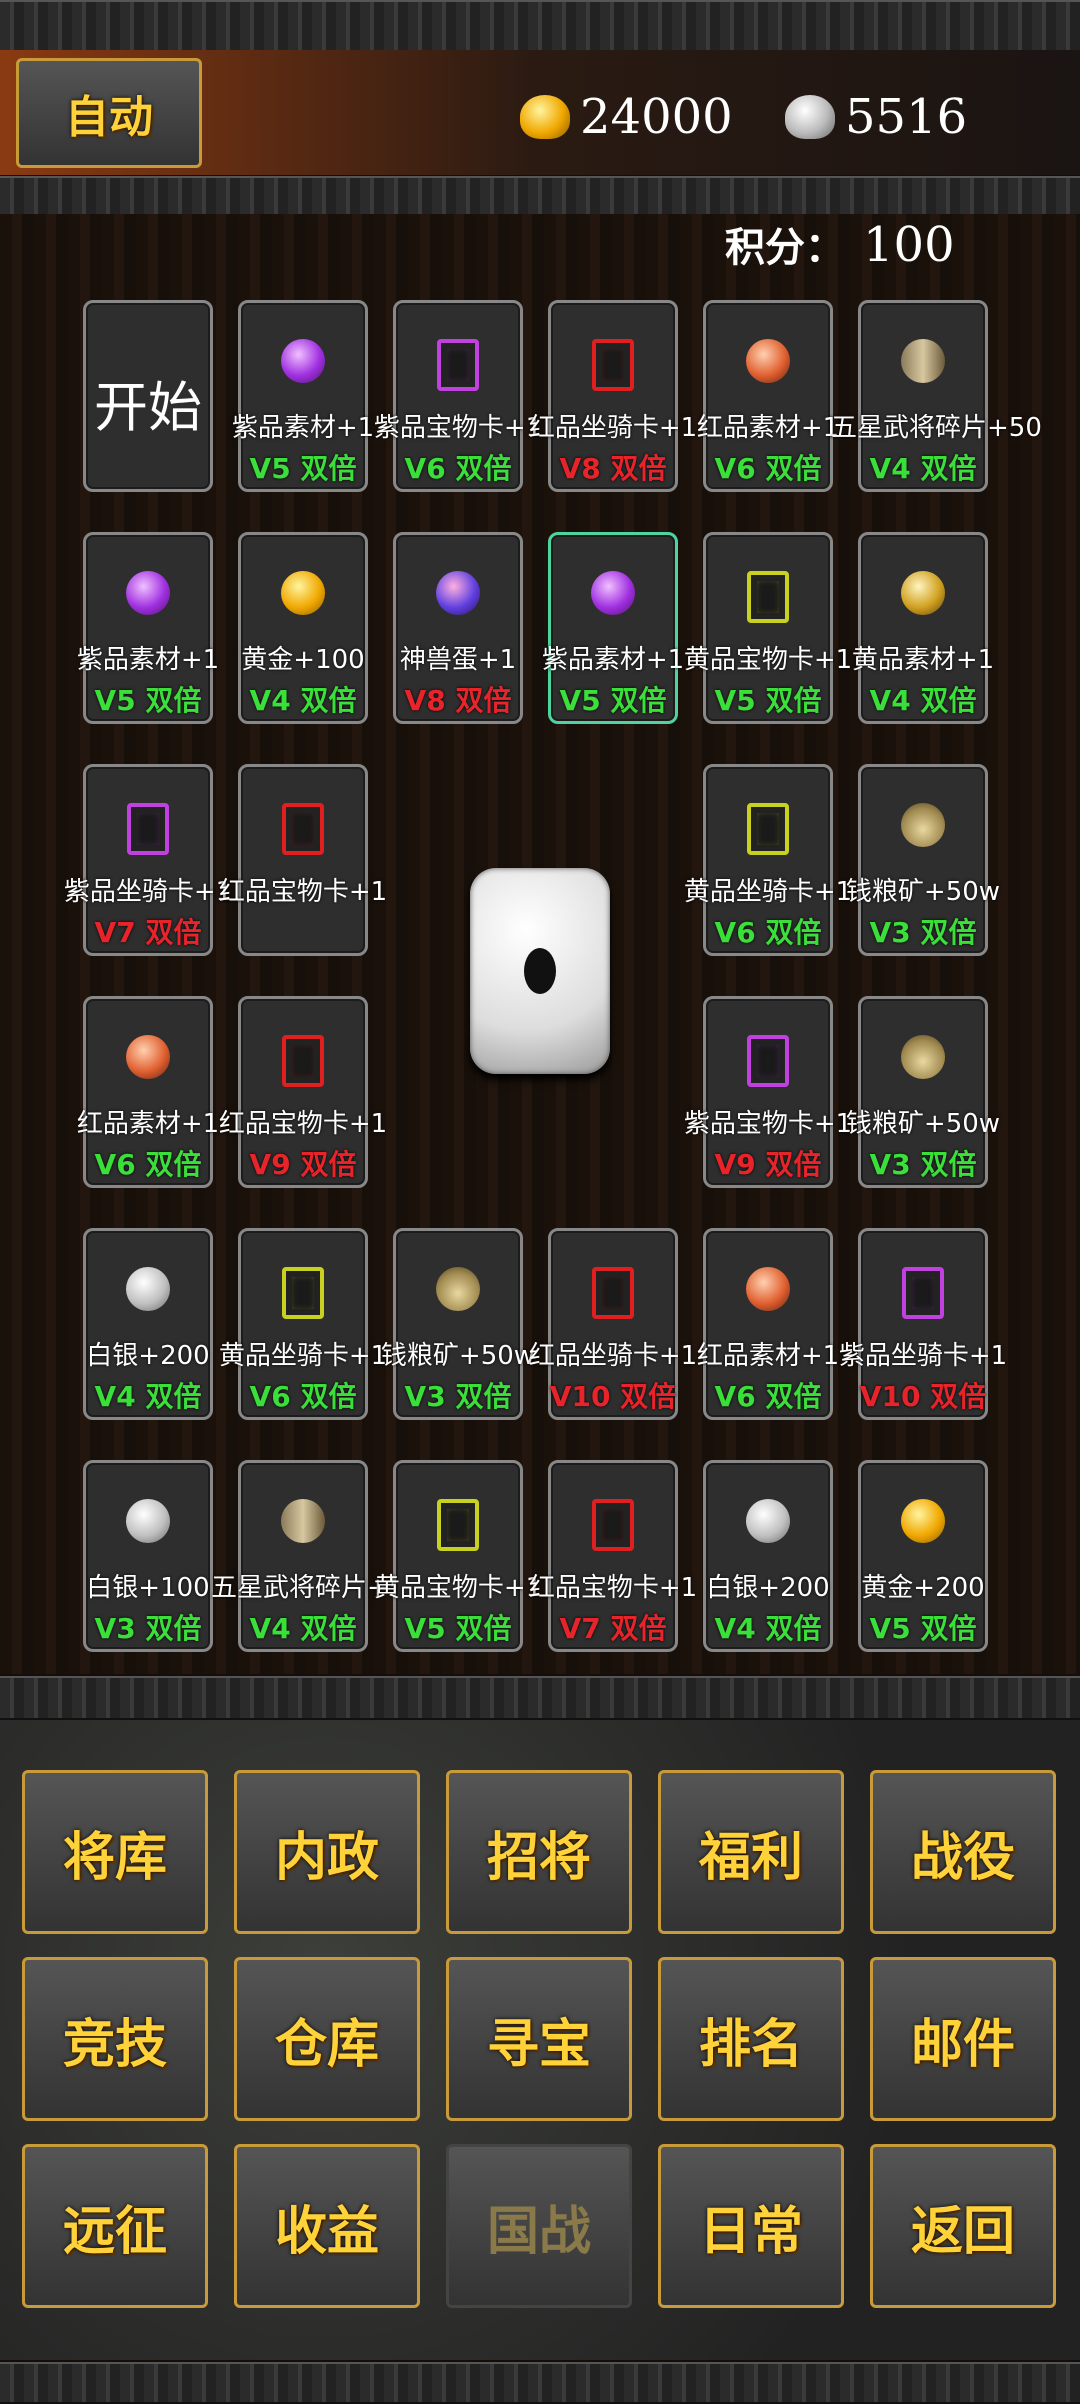 The image size is (1080, 2404). Describe the element at coordinates (458, 396) in the screenshot. I see `reward-tile: 紫品宝物卡+1 V6 双倍` at that location.